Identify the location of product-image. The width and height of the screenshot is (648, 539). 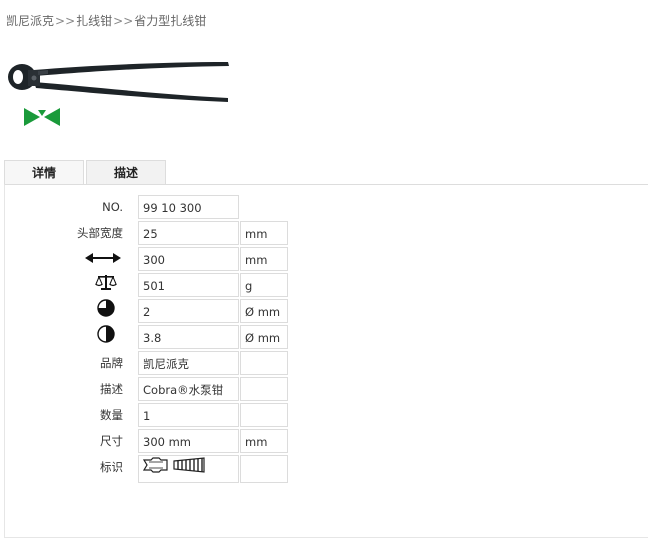
(119, 80).